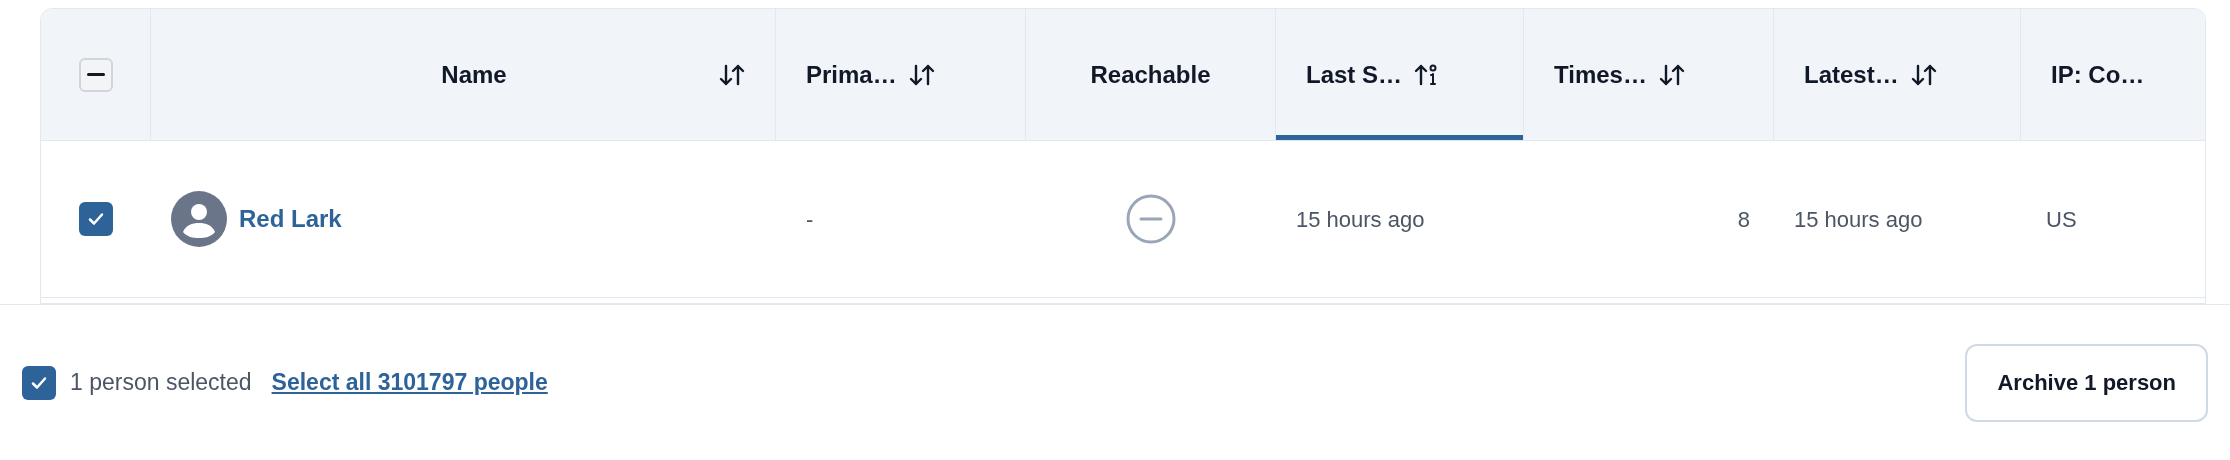 The width and height of the screenshot is (2230, 460). What do you see at coordinates (810, 219) in the screenshot?
I see `table-cell-text: -` at bounding box center [810, 219].